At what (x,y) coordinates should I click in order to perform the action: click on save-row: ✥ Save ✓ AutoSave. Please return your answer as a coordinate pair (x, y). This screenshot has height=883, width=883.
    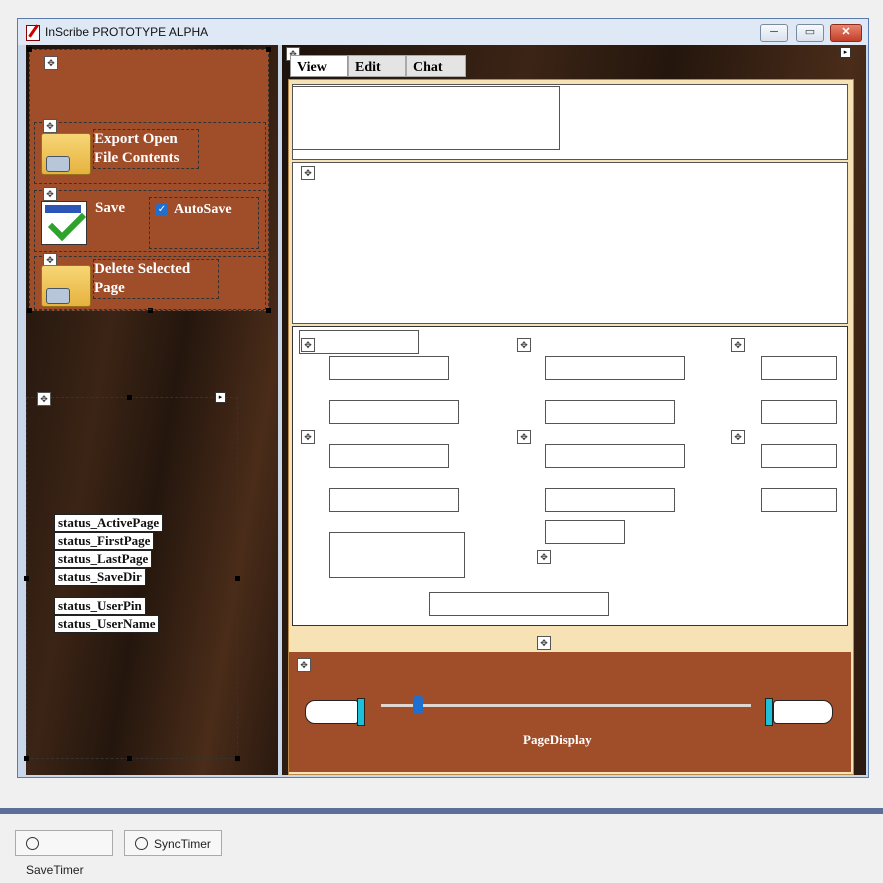
    Looking at the image, I should click on (150, 219).